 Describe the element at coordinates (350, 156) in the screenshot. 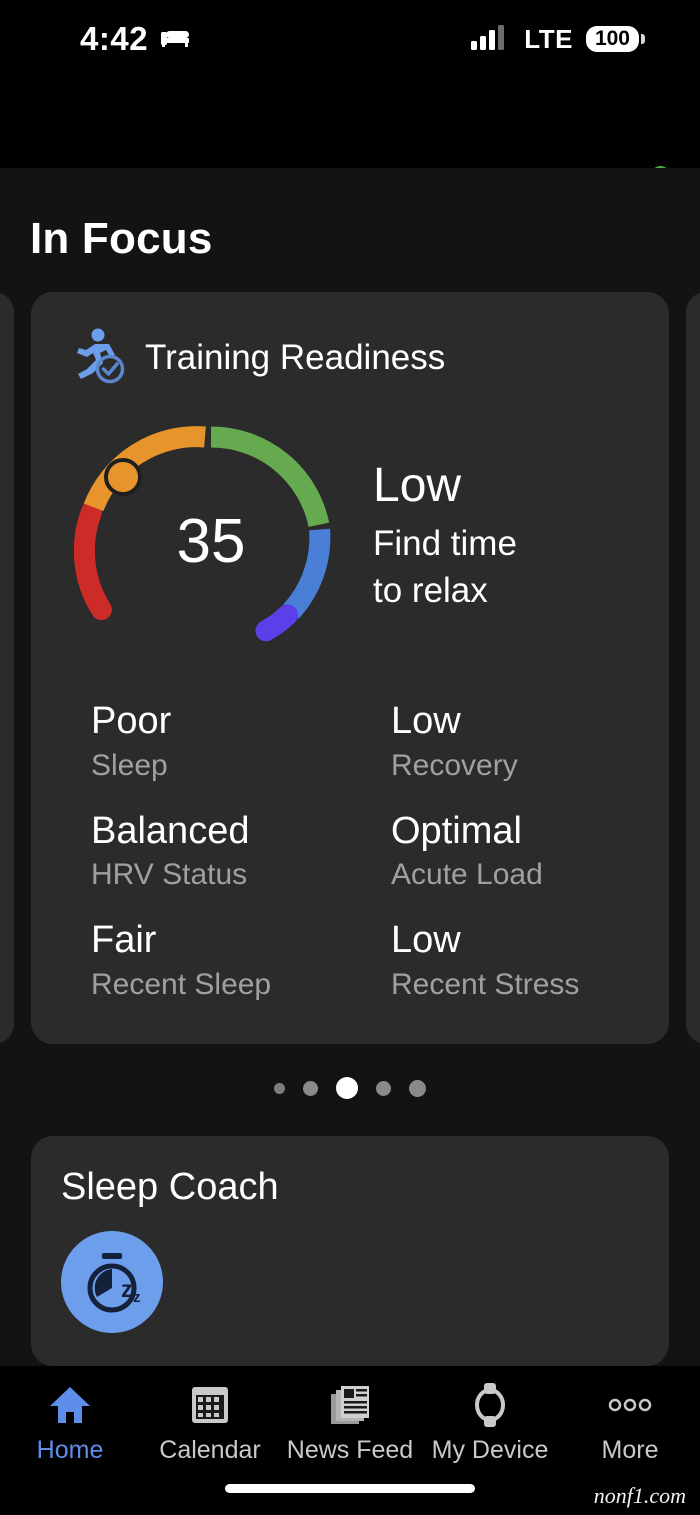

I see `app-header: Home 10` at that location.